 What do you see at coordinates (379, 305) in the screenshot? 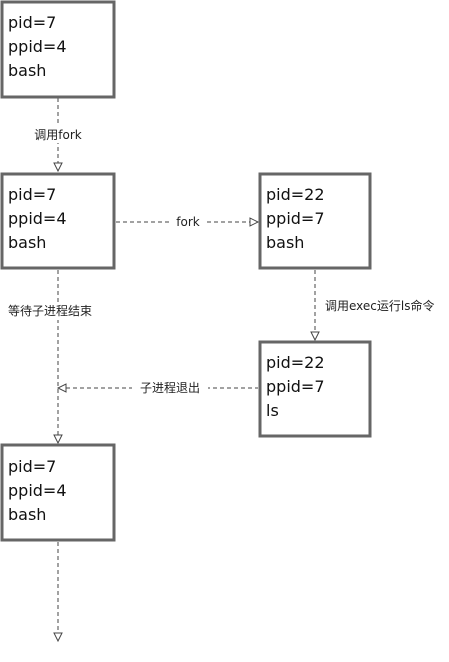
I see `edge-label-text: 调用exec运行ls命令` at bounding box center [379, 305].